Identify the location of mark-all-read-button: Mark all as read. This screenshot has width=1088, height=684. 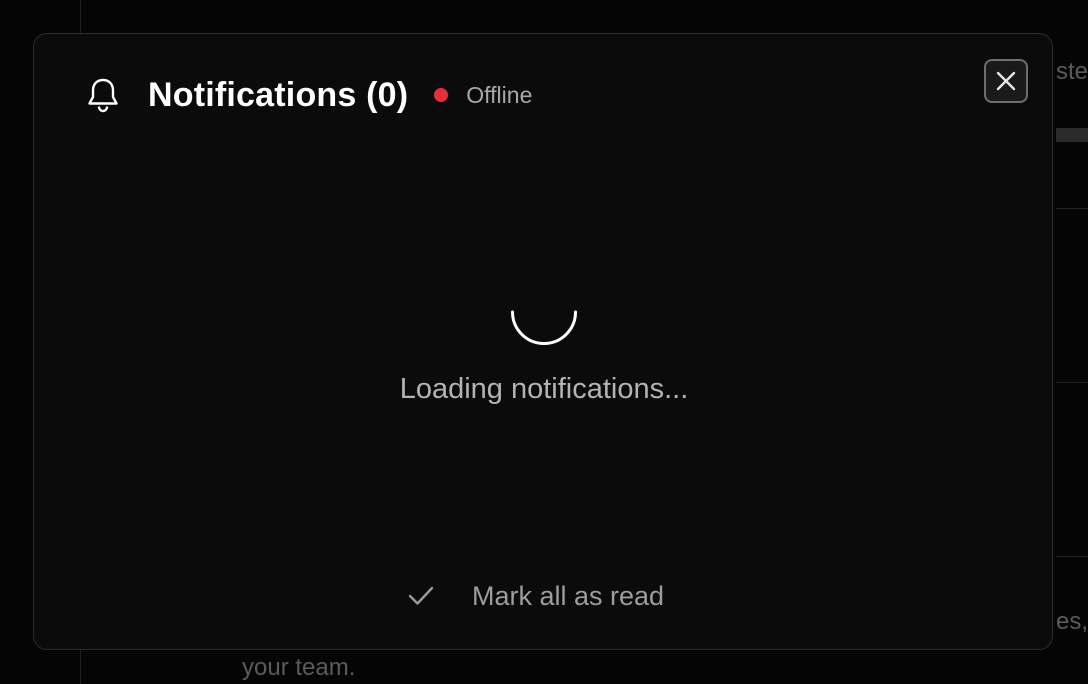
(535, 596).